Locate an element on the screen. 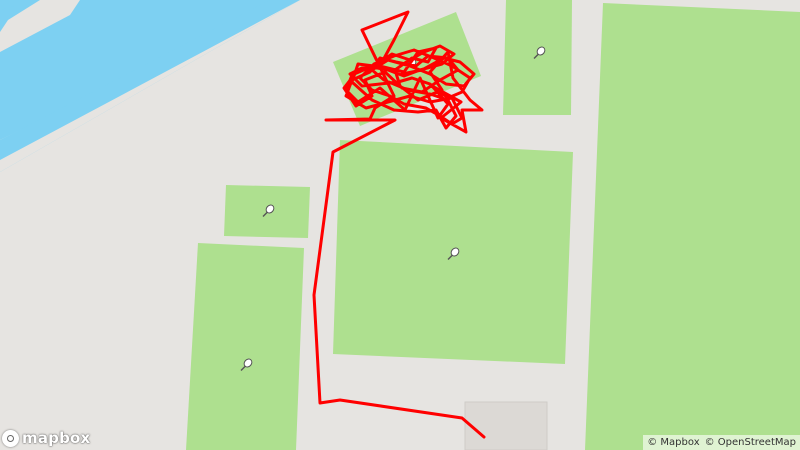 The width and height of the screenshot is (800, 450). map-attribution: © Mapbox © OpenStreetMap is located at coordinates (721, 442).